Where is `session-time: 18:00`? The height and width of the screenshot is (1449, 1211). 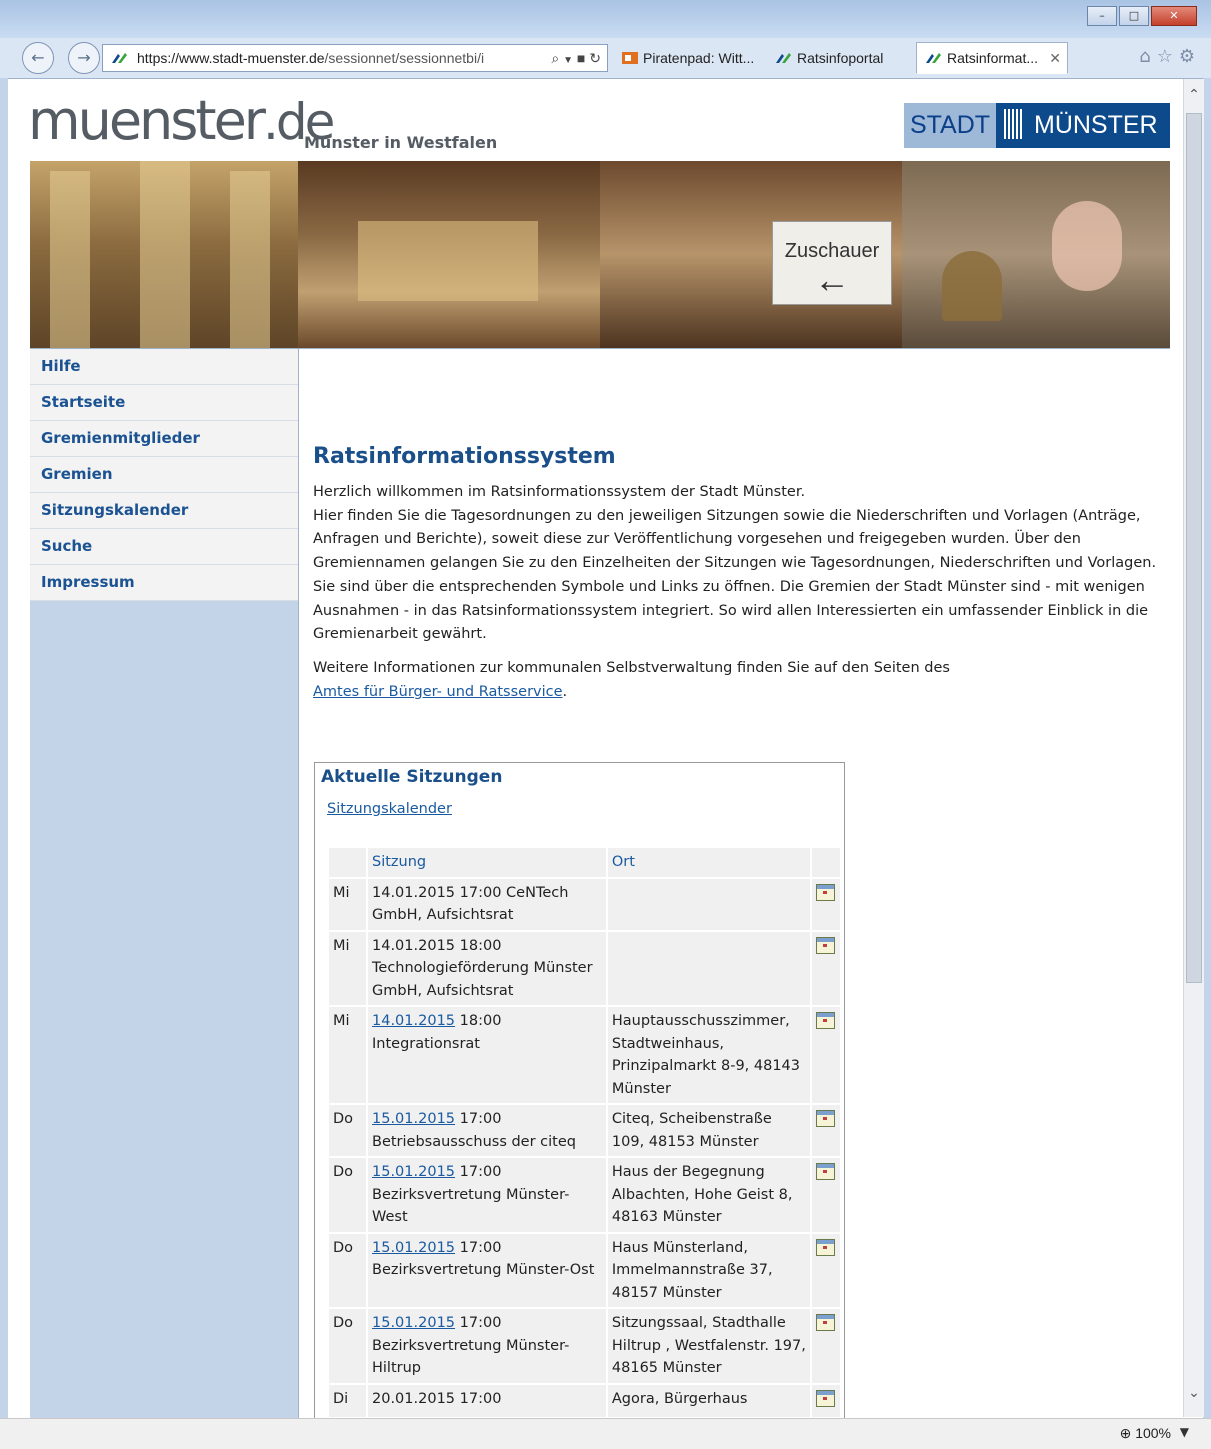
session-time: 18:00 is located at coordinates (480, 945).